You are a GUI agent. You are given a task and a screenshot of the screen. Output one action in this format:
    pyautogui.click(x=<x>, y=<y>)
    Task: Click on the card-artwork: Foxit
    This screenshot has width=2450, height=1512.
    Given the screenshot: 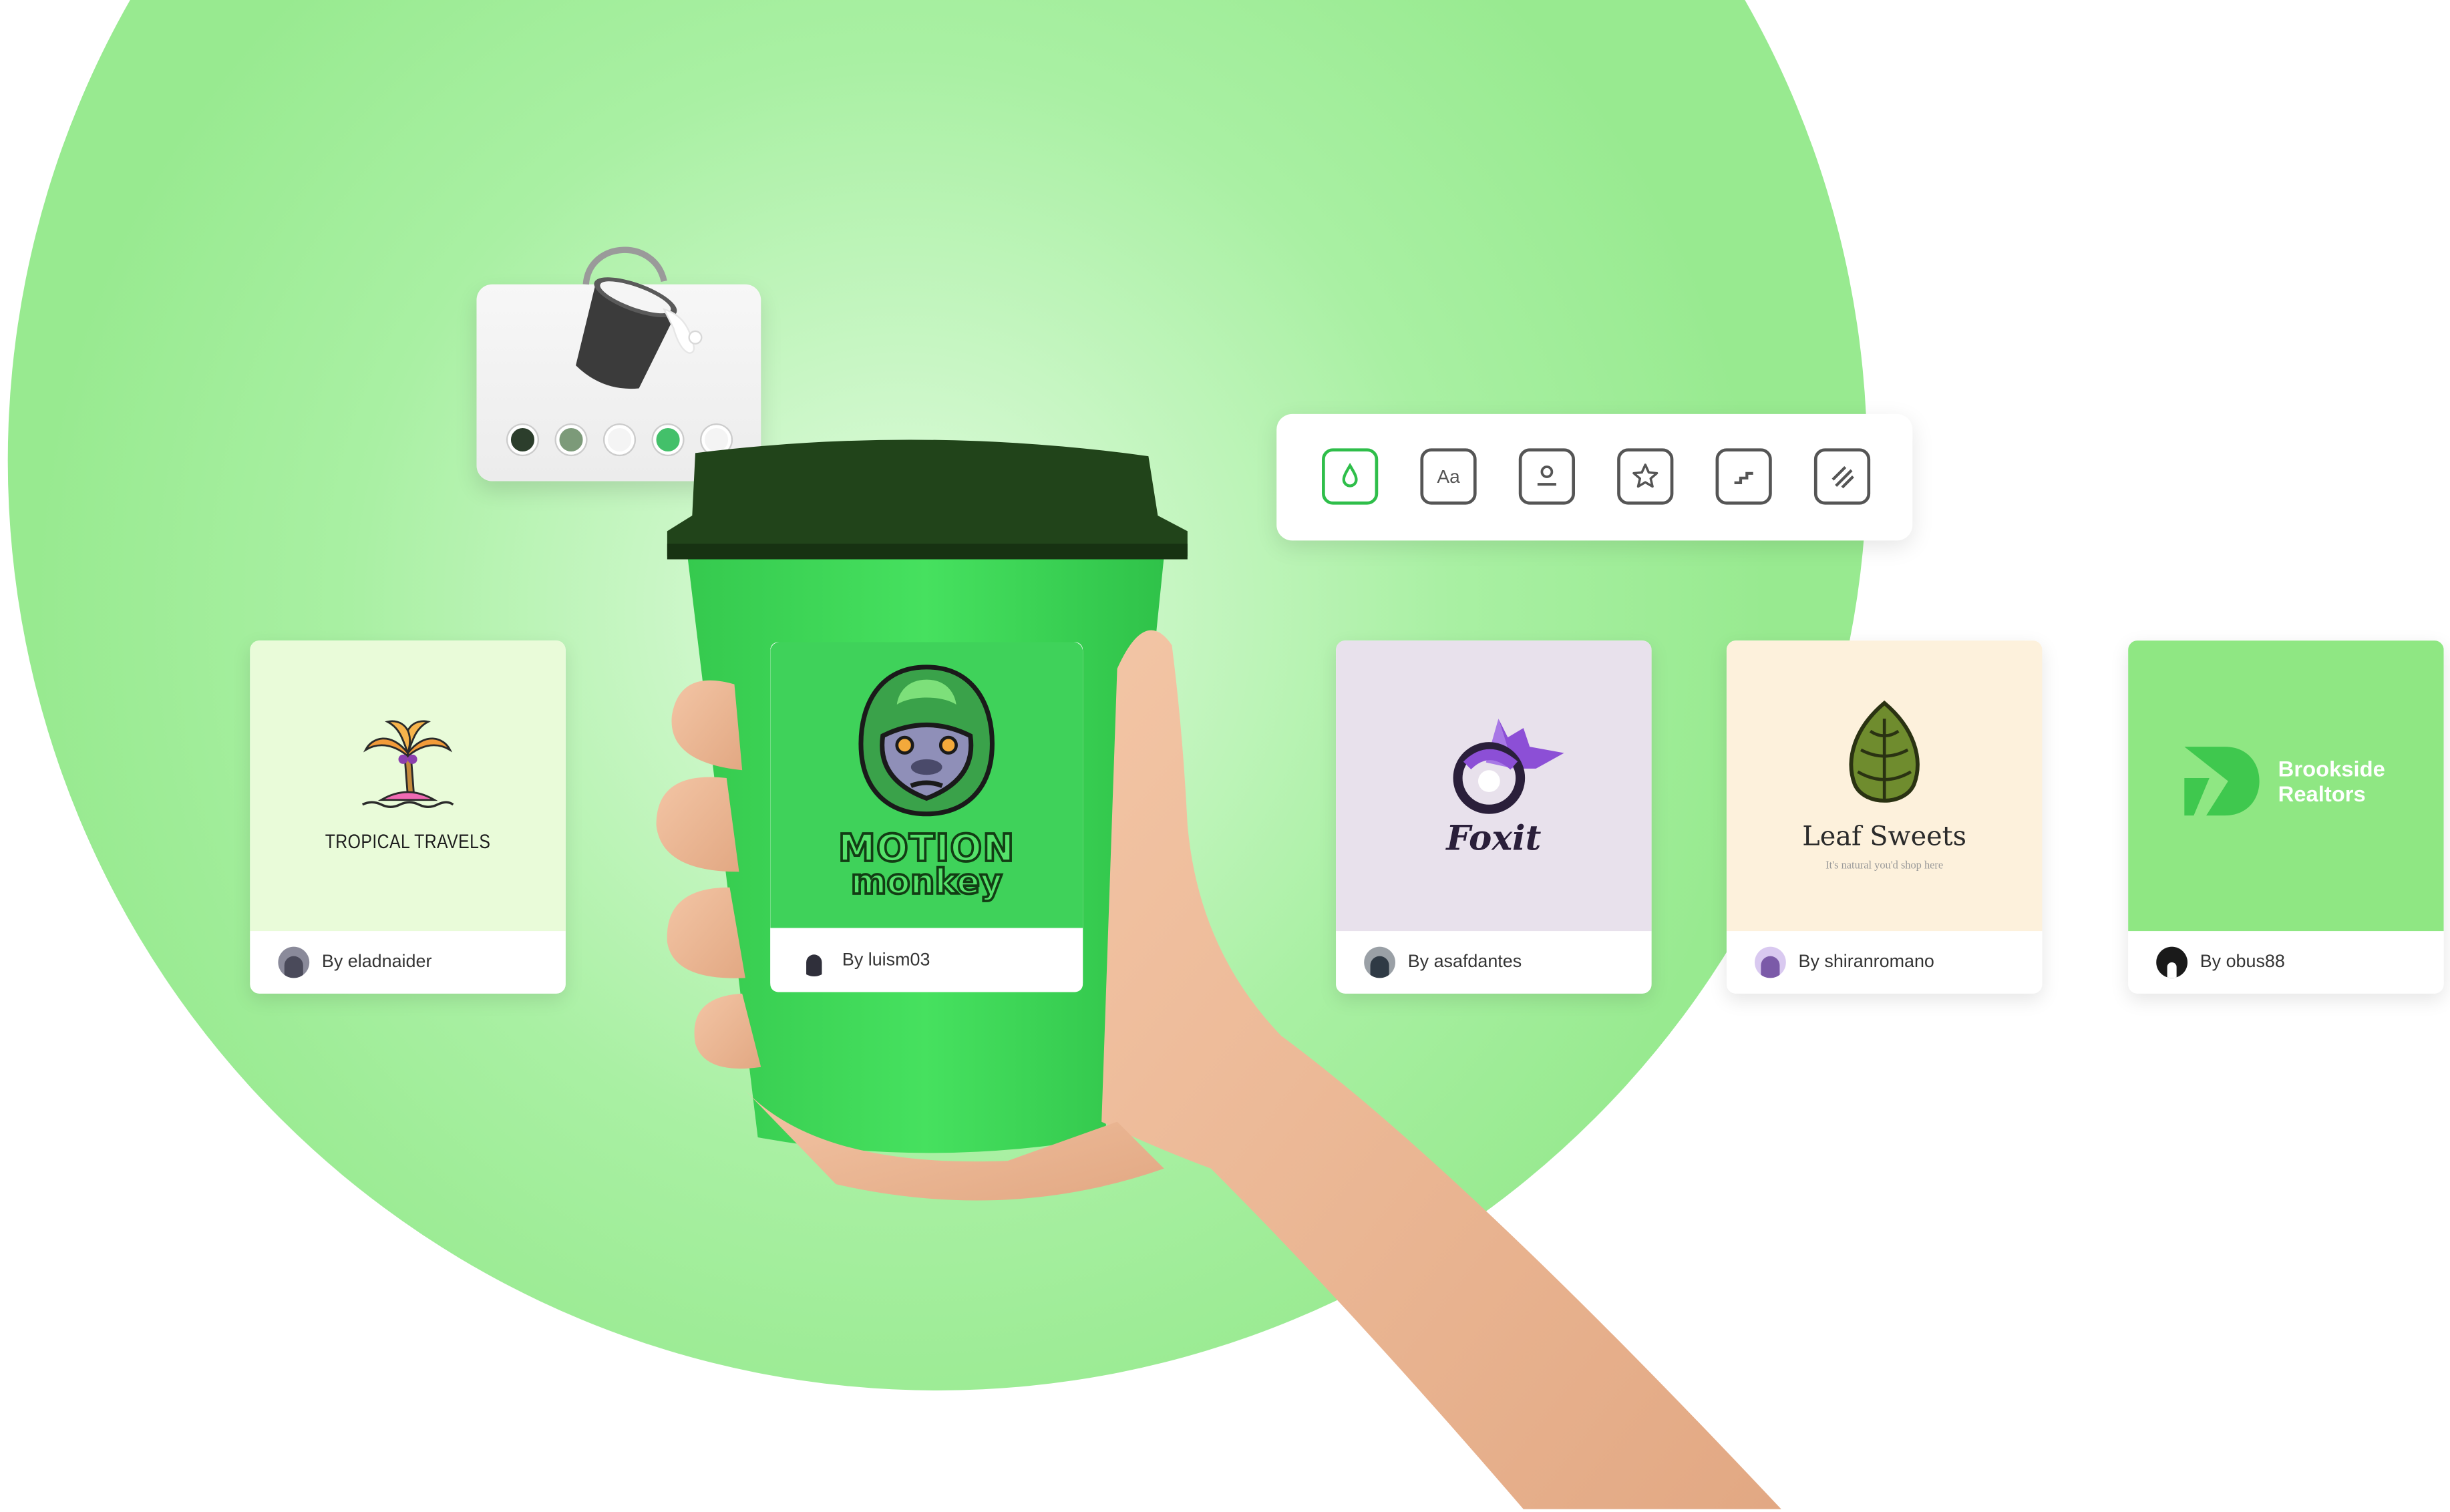 What is the action you would take?
    pyautogui.click(x=1494, y=786)
    